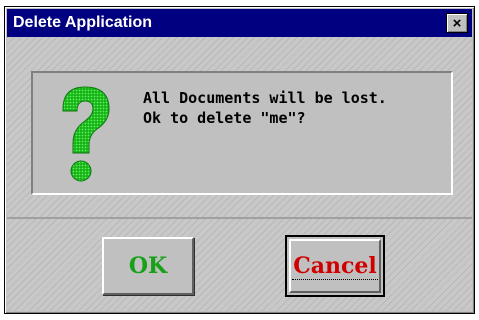  Describe the element at coordinates (224, 118) in the screenshot. I see `message-line-2: Ok to delete "me"?` at that location.